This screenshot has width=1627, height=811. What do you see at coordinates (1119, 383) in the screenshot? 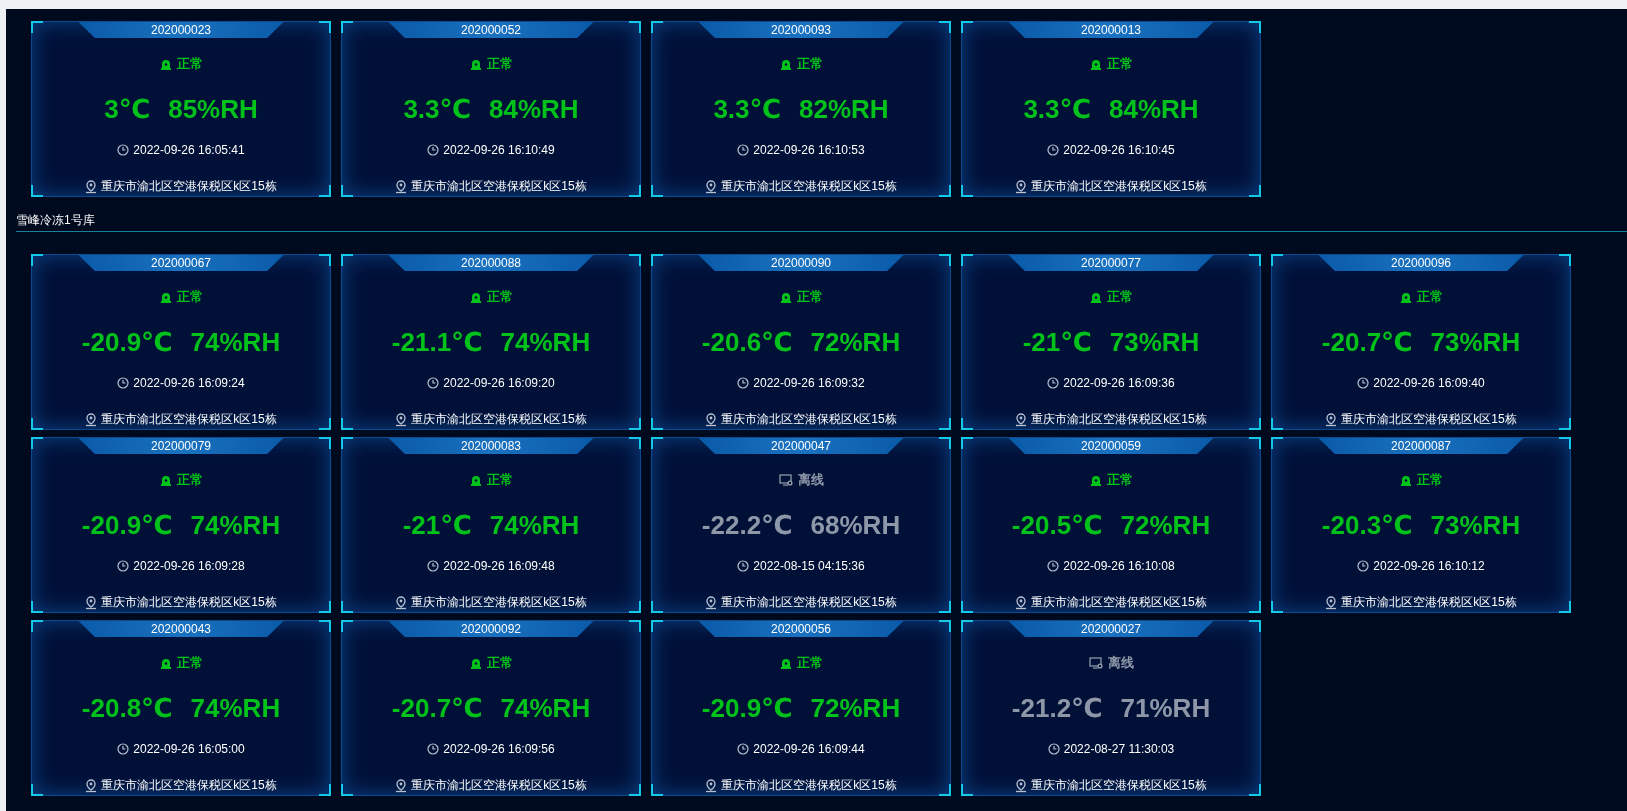
I see `update-time: 2022-09-26 16:09:36` at bounding box center [1119, 383].